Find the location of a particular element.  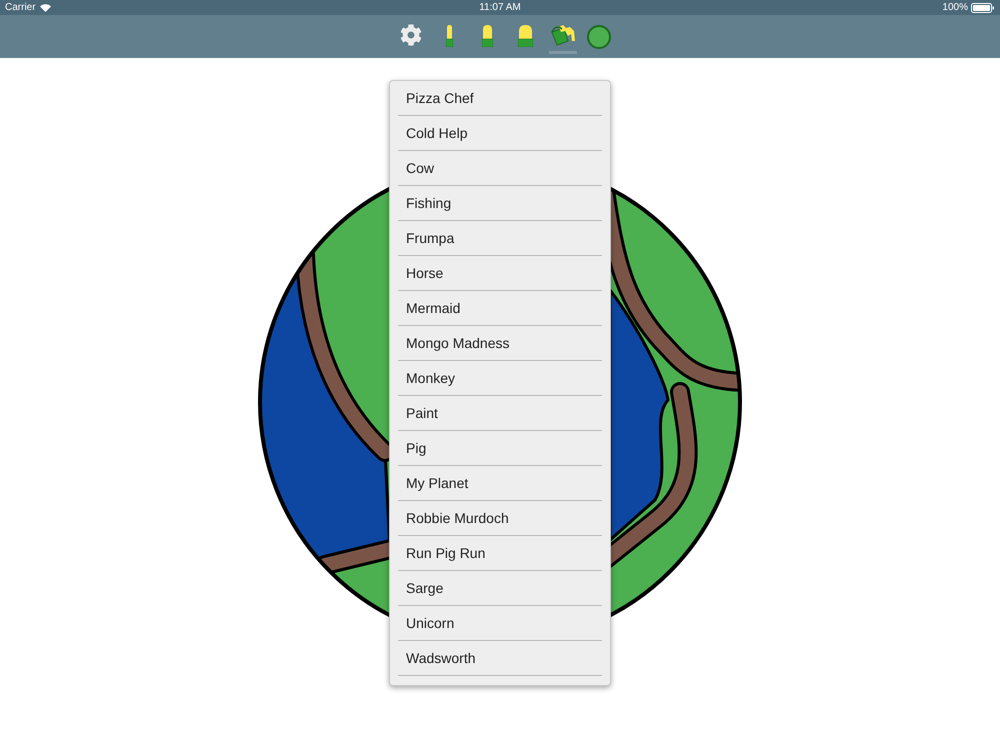

menu-item: My Planet is located at coordinates (500, 483).